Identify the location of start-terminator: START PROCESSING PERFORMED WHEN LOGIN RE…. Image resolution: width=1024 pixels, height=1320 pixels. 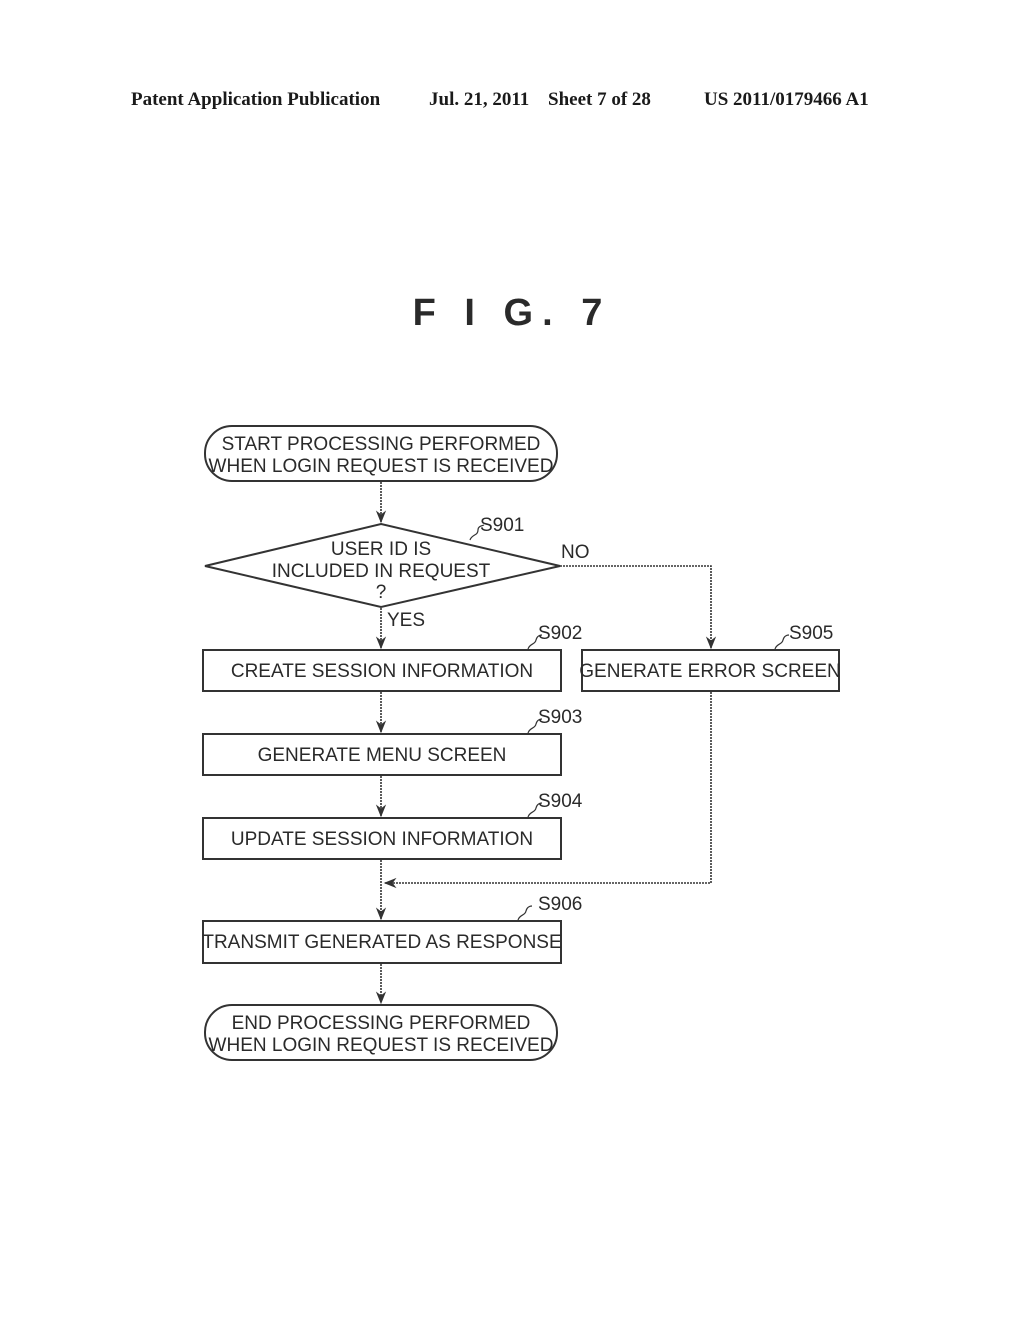
(381, 453).